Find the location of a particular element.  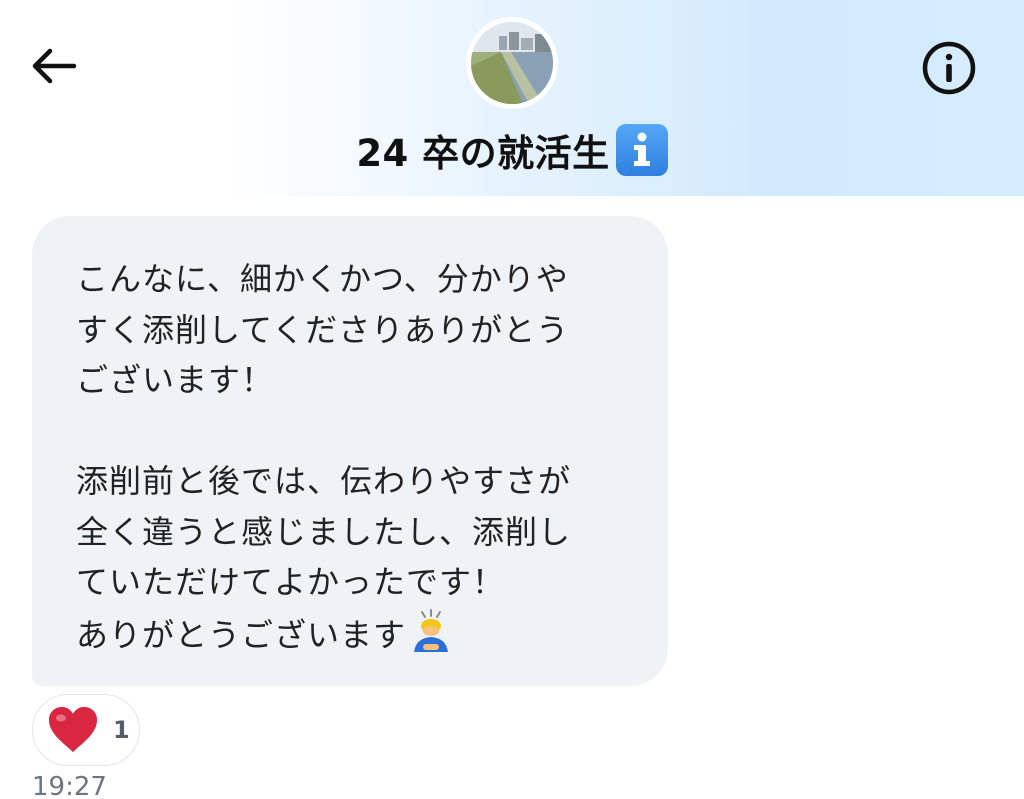

message-timestamp: 19:27 is located at coordinates (69, 785).